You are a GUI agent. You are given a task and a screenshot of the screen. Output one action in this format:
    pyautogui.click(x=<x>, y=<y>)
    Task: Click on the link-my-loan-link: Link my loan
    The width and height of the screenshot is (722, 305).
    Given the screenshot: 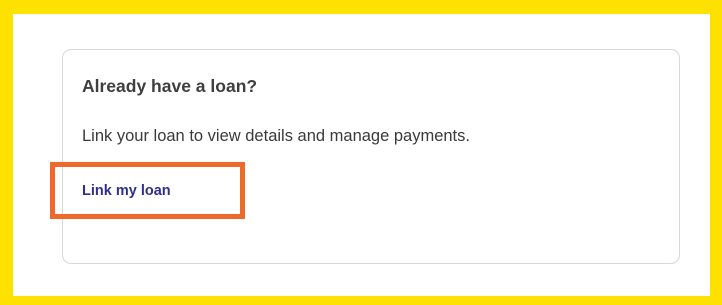 What is the action you would take?
    pyautogui.click(x=126, y=191)
    